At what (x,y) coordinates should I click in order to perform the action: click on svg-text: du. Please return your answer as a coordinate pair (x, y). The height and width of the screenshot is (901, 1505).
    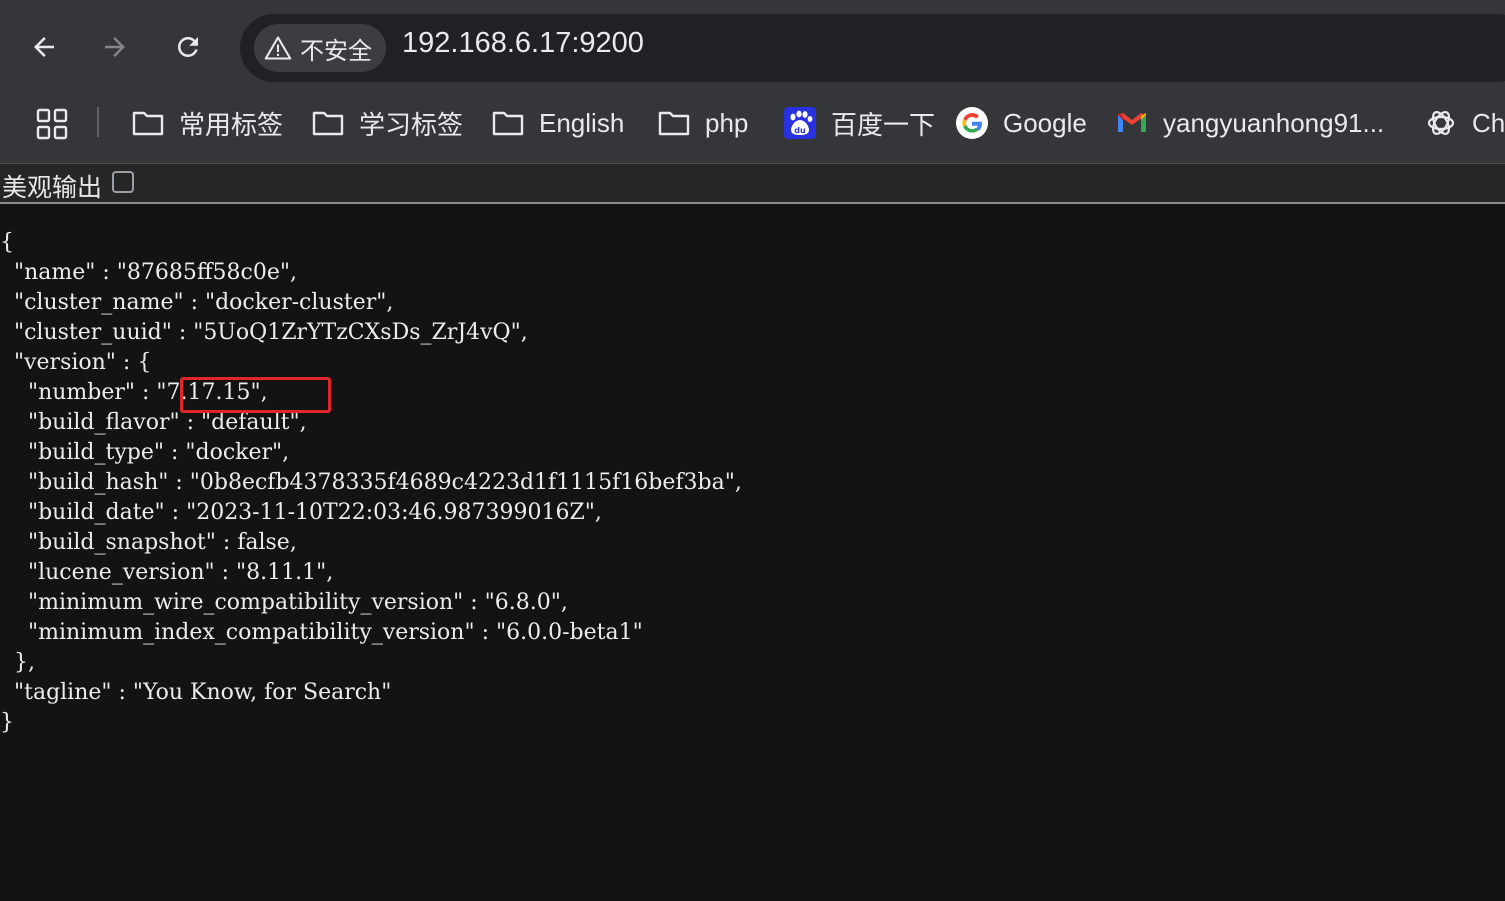
    Looking at the image, I should click on (800, 130).